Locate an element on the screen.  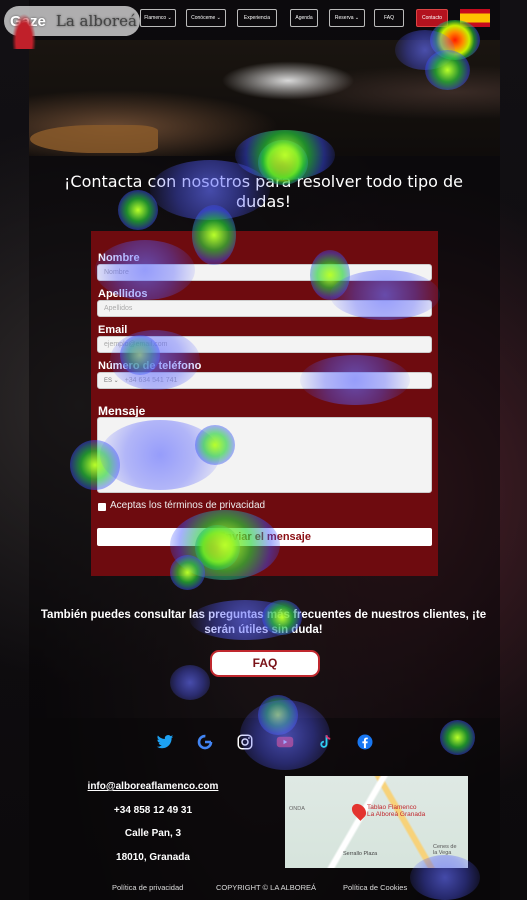
footer-email-link: info@alboreaflamenco.com is located at coordinates (153, 786).